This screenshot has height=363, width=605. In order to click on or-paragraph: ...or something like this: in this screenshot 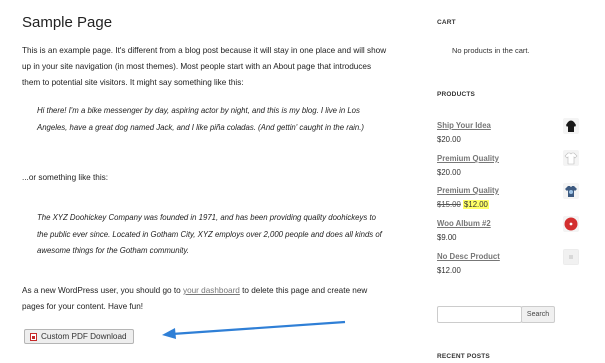, I will do `click(65, 177)`.